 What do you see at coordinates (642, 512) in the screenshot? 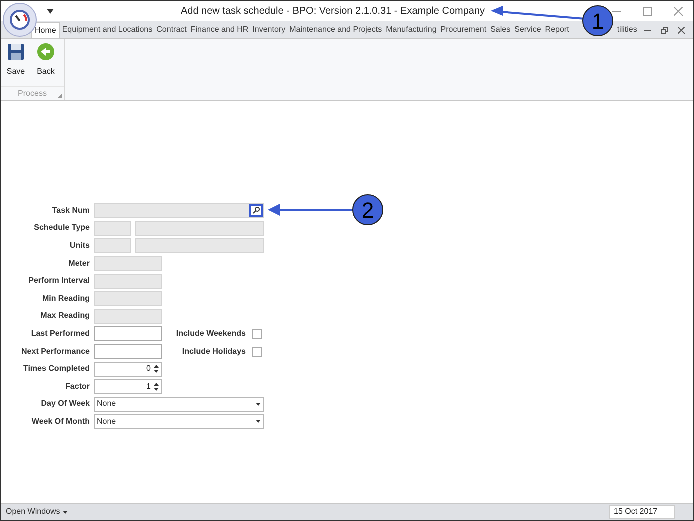
I see `date-field: 15 Oct 2017` at bounding box center [642, 512].